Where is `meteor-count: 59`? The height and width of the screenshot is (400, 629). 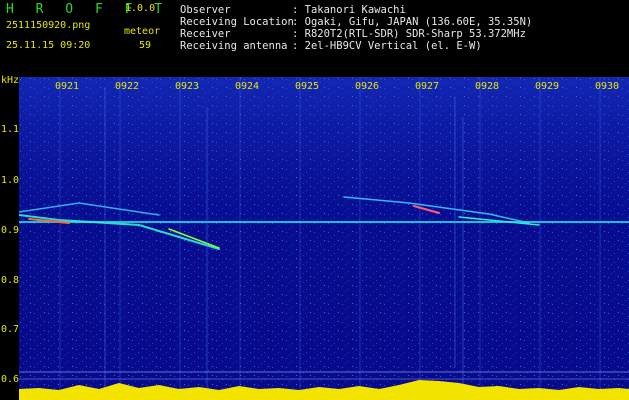 meteor-count: 59 is located at coordinates (145, 45).